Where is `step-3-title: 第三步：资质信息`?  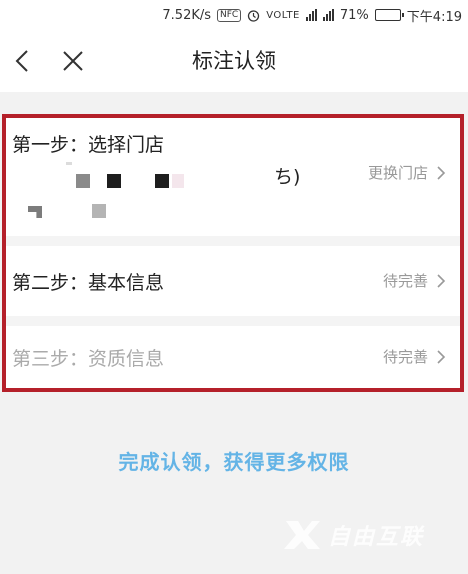
step-3-title: 第三步：资质信息 is located at coordinates (88, 359).